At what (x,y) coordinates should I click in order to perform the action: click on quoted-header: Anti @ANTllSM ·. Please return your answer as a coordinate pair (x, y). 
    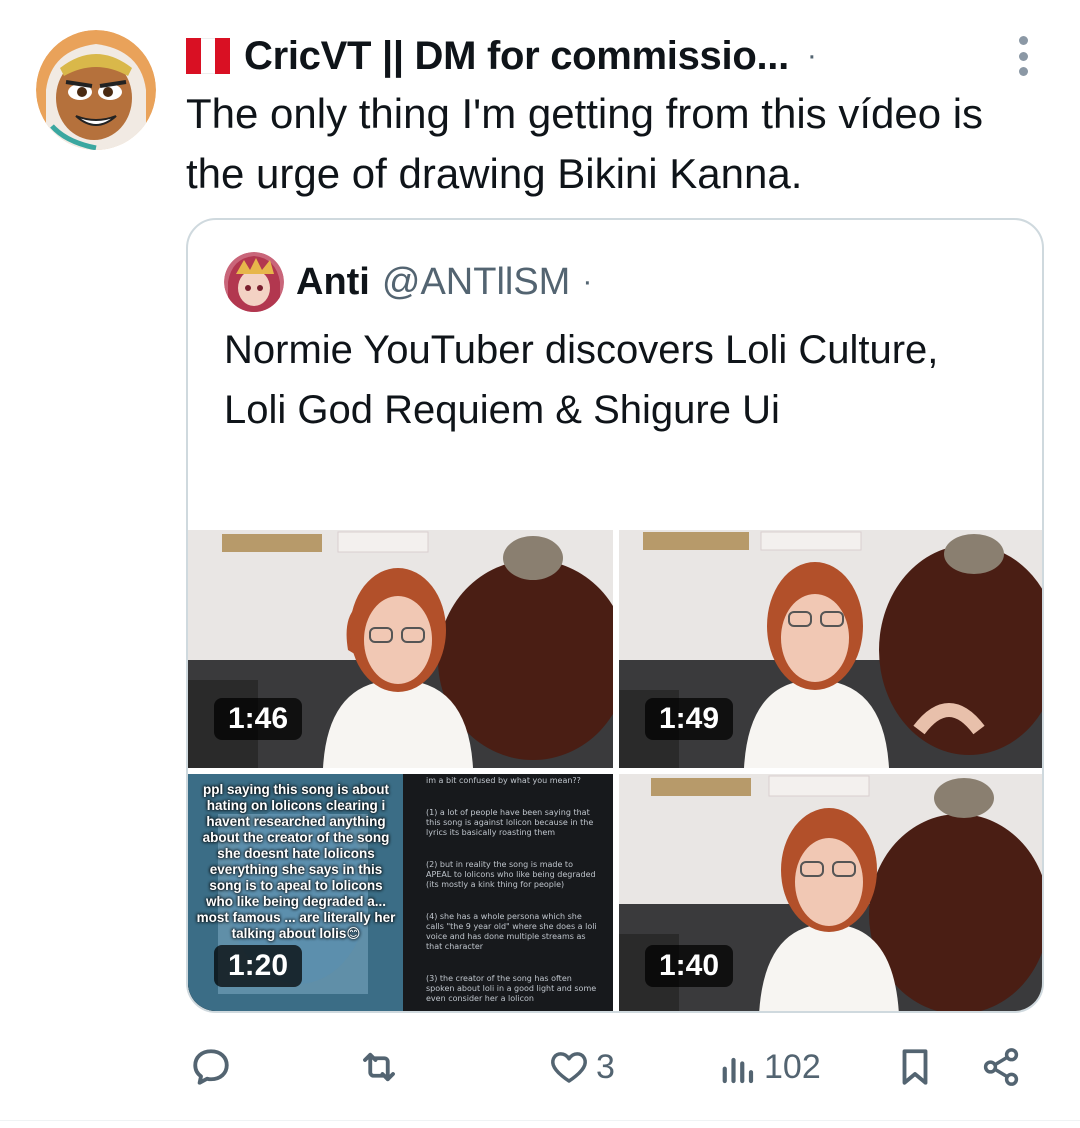
    Looking at the image, I should click on (408, 282).